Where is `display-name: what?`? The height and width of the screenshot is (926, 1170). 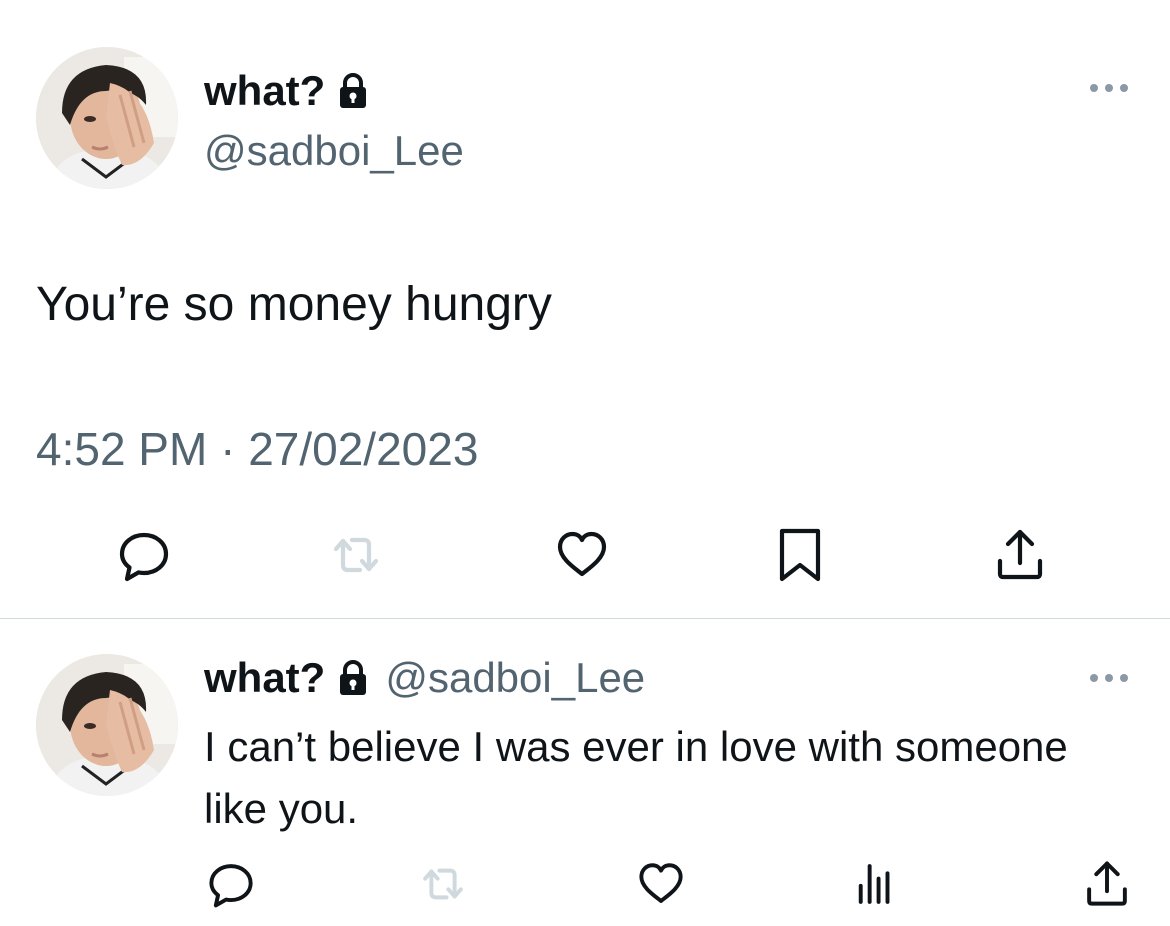
display-name: what? is located at coordinates (264, 91).